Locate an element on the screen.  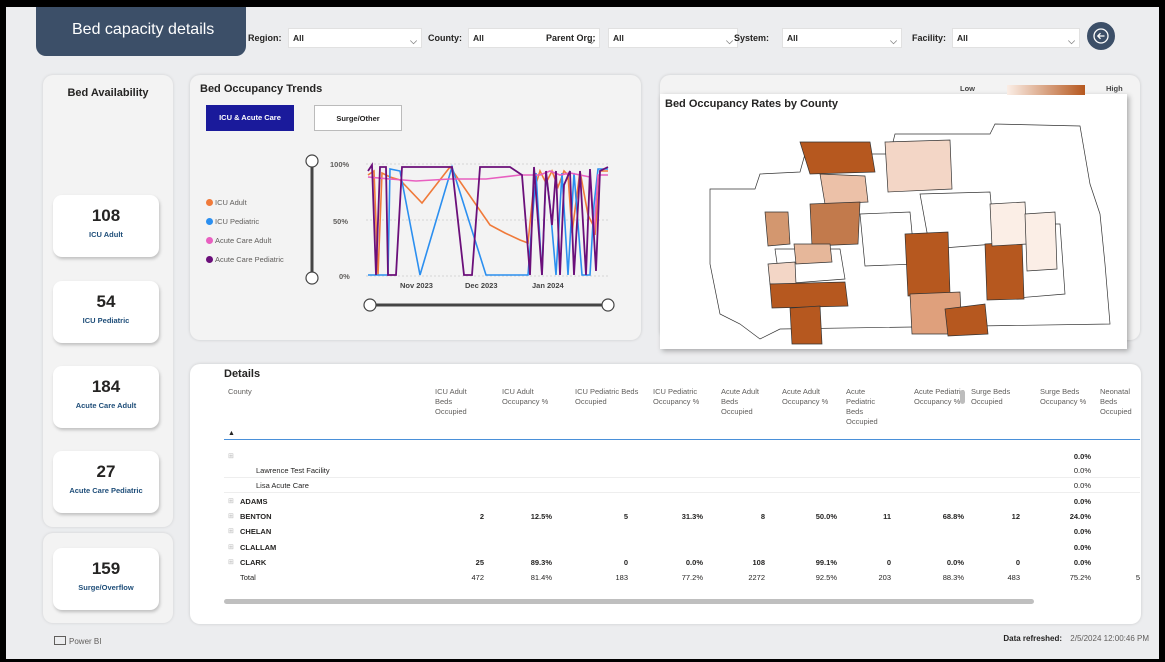
column-header: Surge Beds Occupied is located at coordinates (994, 397).